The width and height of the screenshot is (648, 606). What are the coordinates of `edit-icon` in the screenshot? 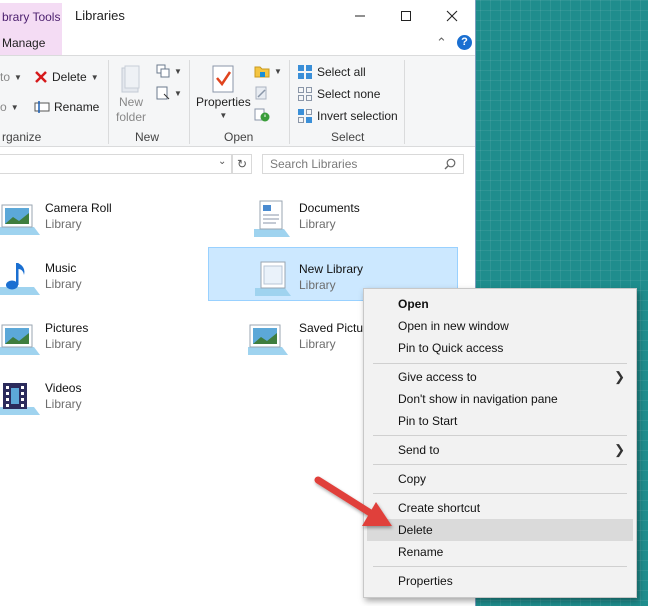 It's located at (261, 93).